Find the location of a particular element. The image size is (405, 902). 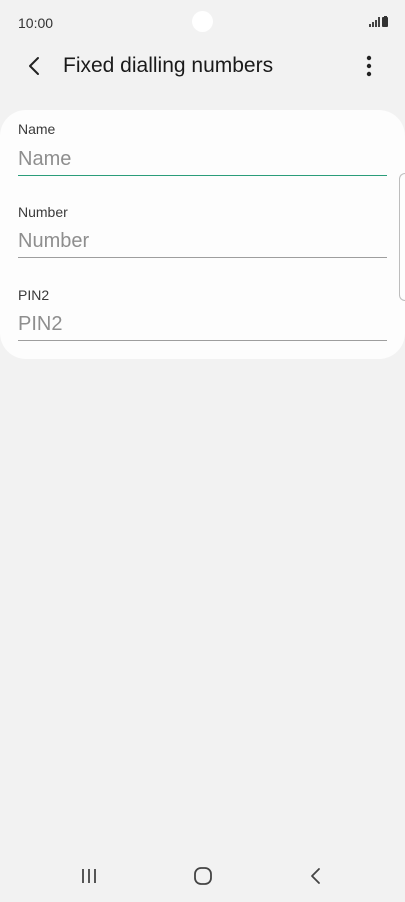

battery-icon is located at coordinates (385, 21).